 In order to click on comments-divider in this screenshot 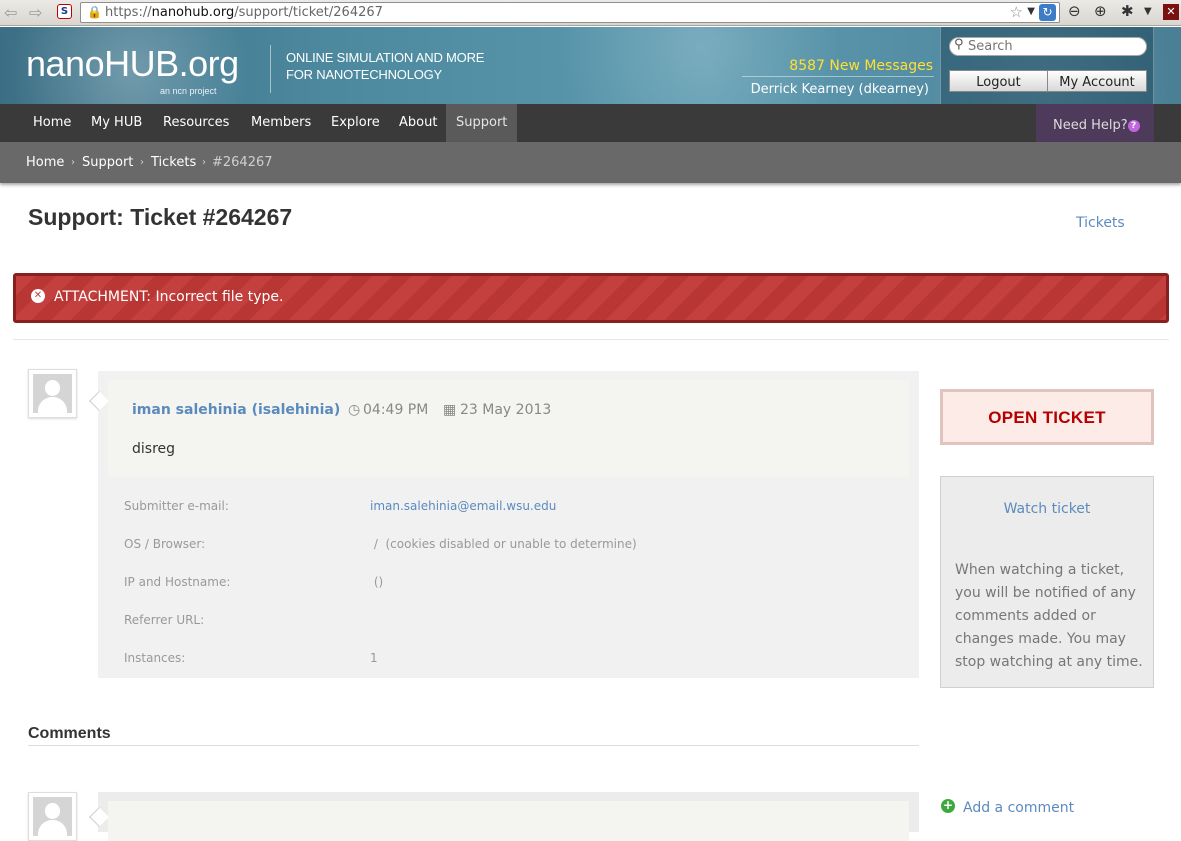, I will do `click(473, 745)`.